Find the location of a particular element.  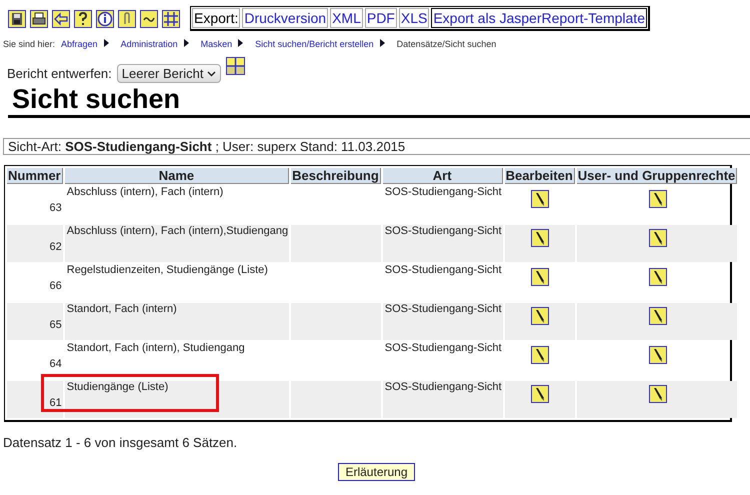

info-icon is located at coordinates (105, 19).